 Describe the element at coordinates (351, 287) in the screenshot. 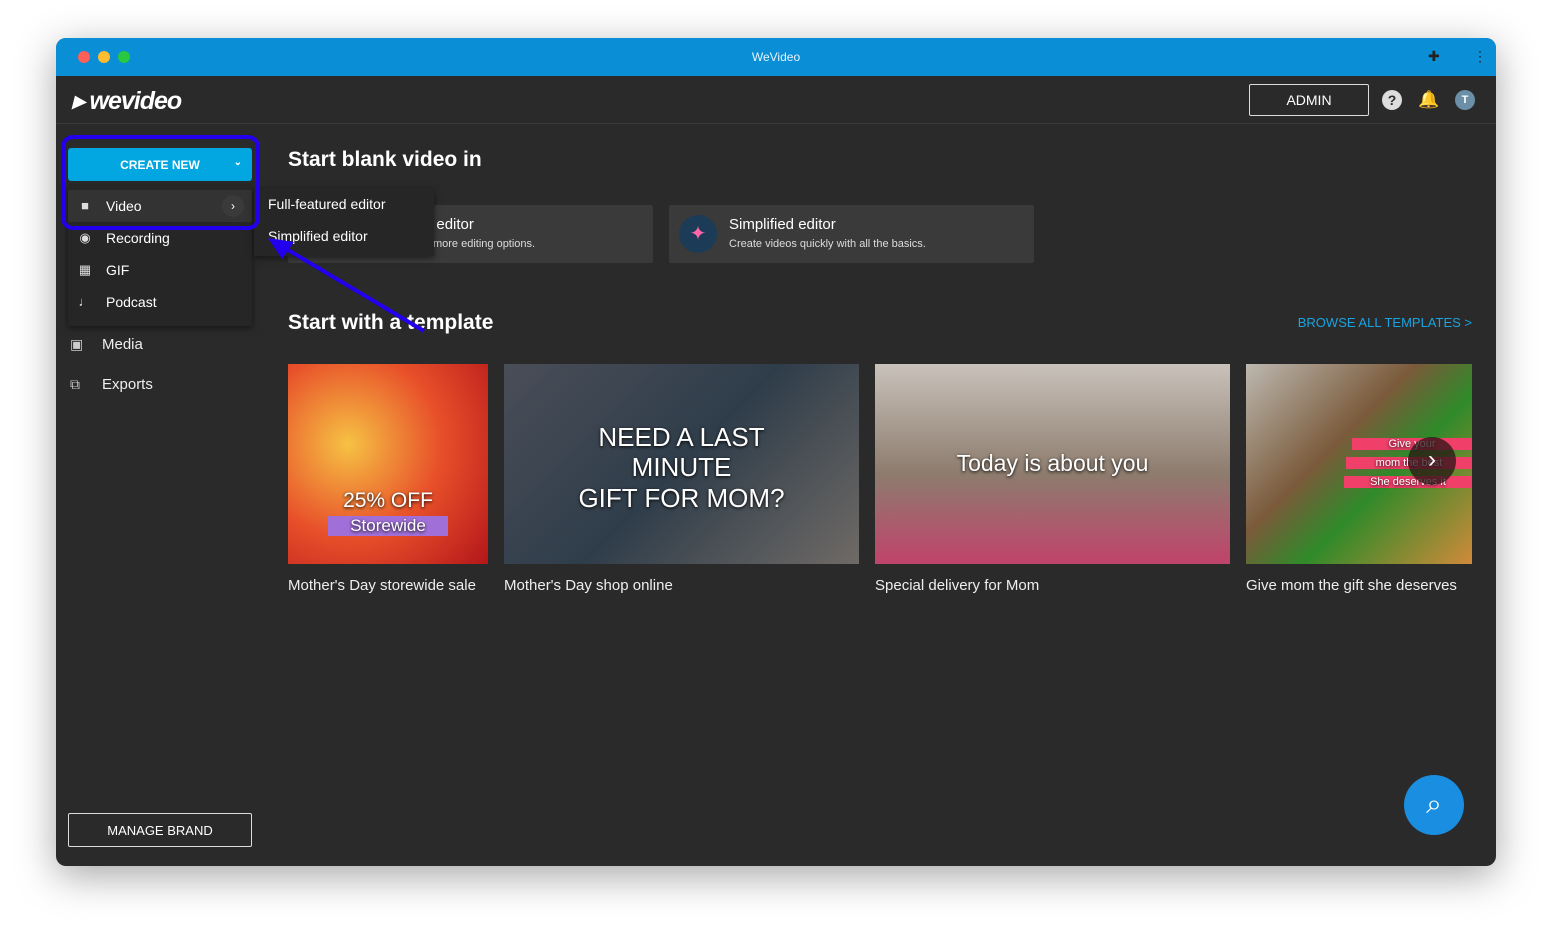

I see `arrow-line` at that location.